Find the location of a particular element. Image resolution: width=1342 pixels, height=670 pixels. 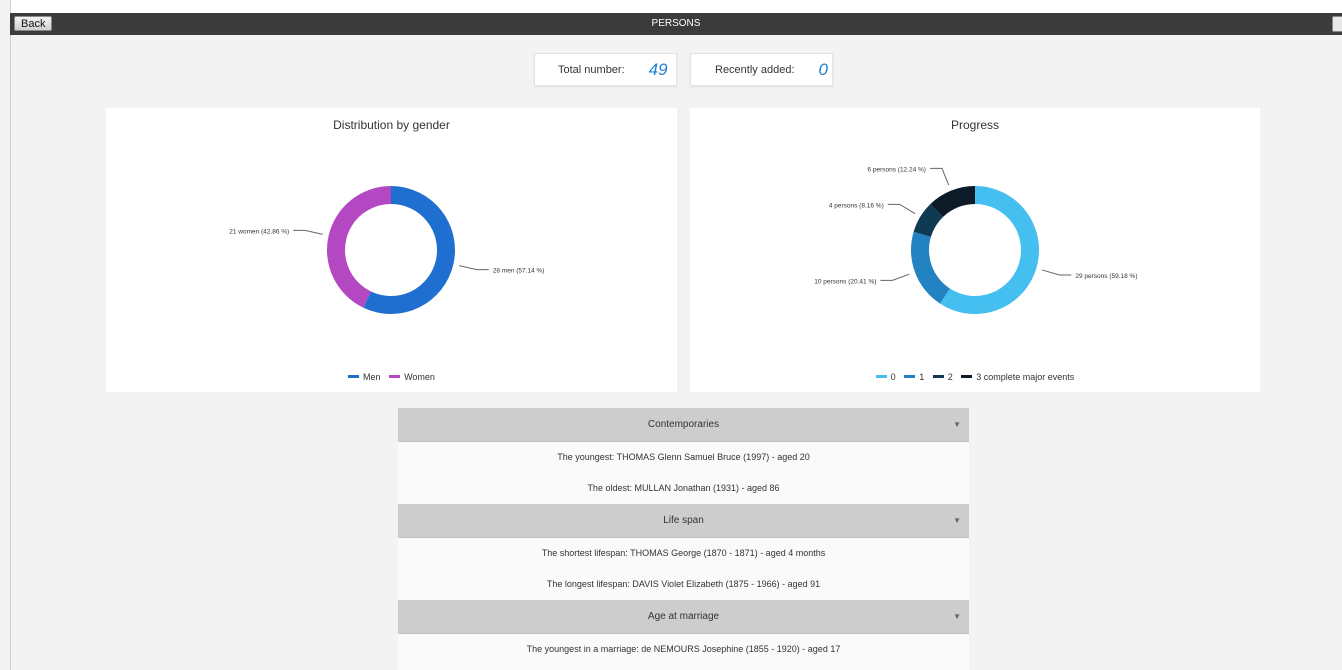

gender-chart-legend: Men Women is located at coordinates (391, 377).